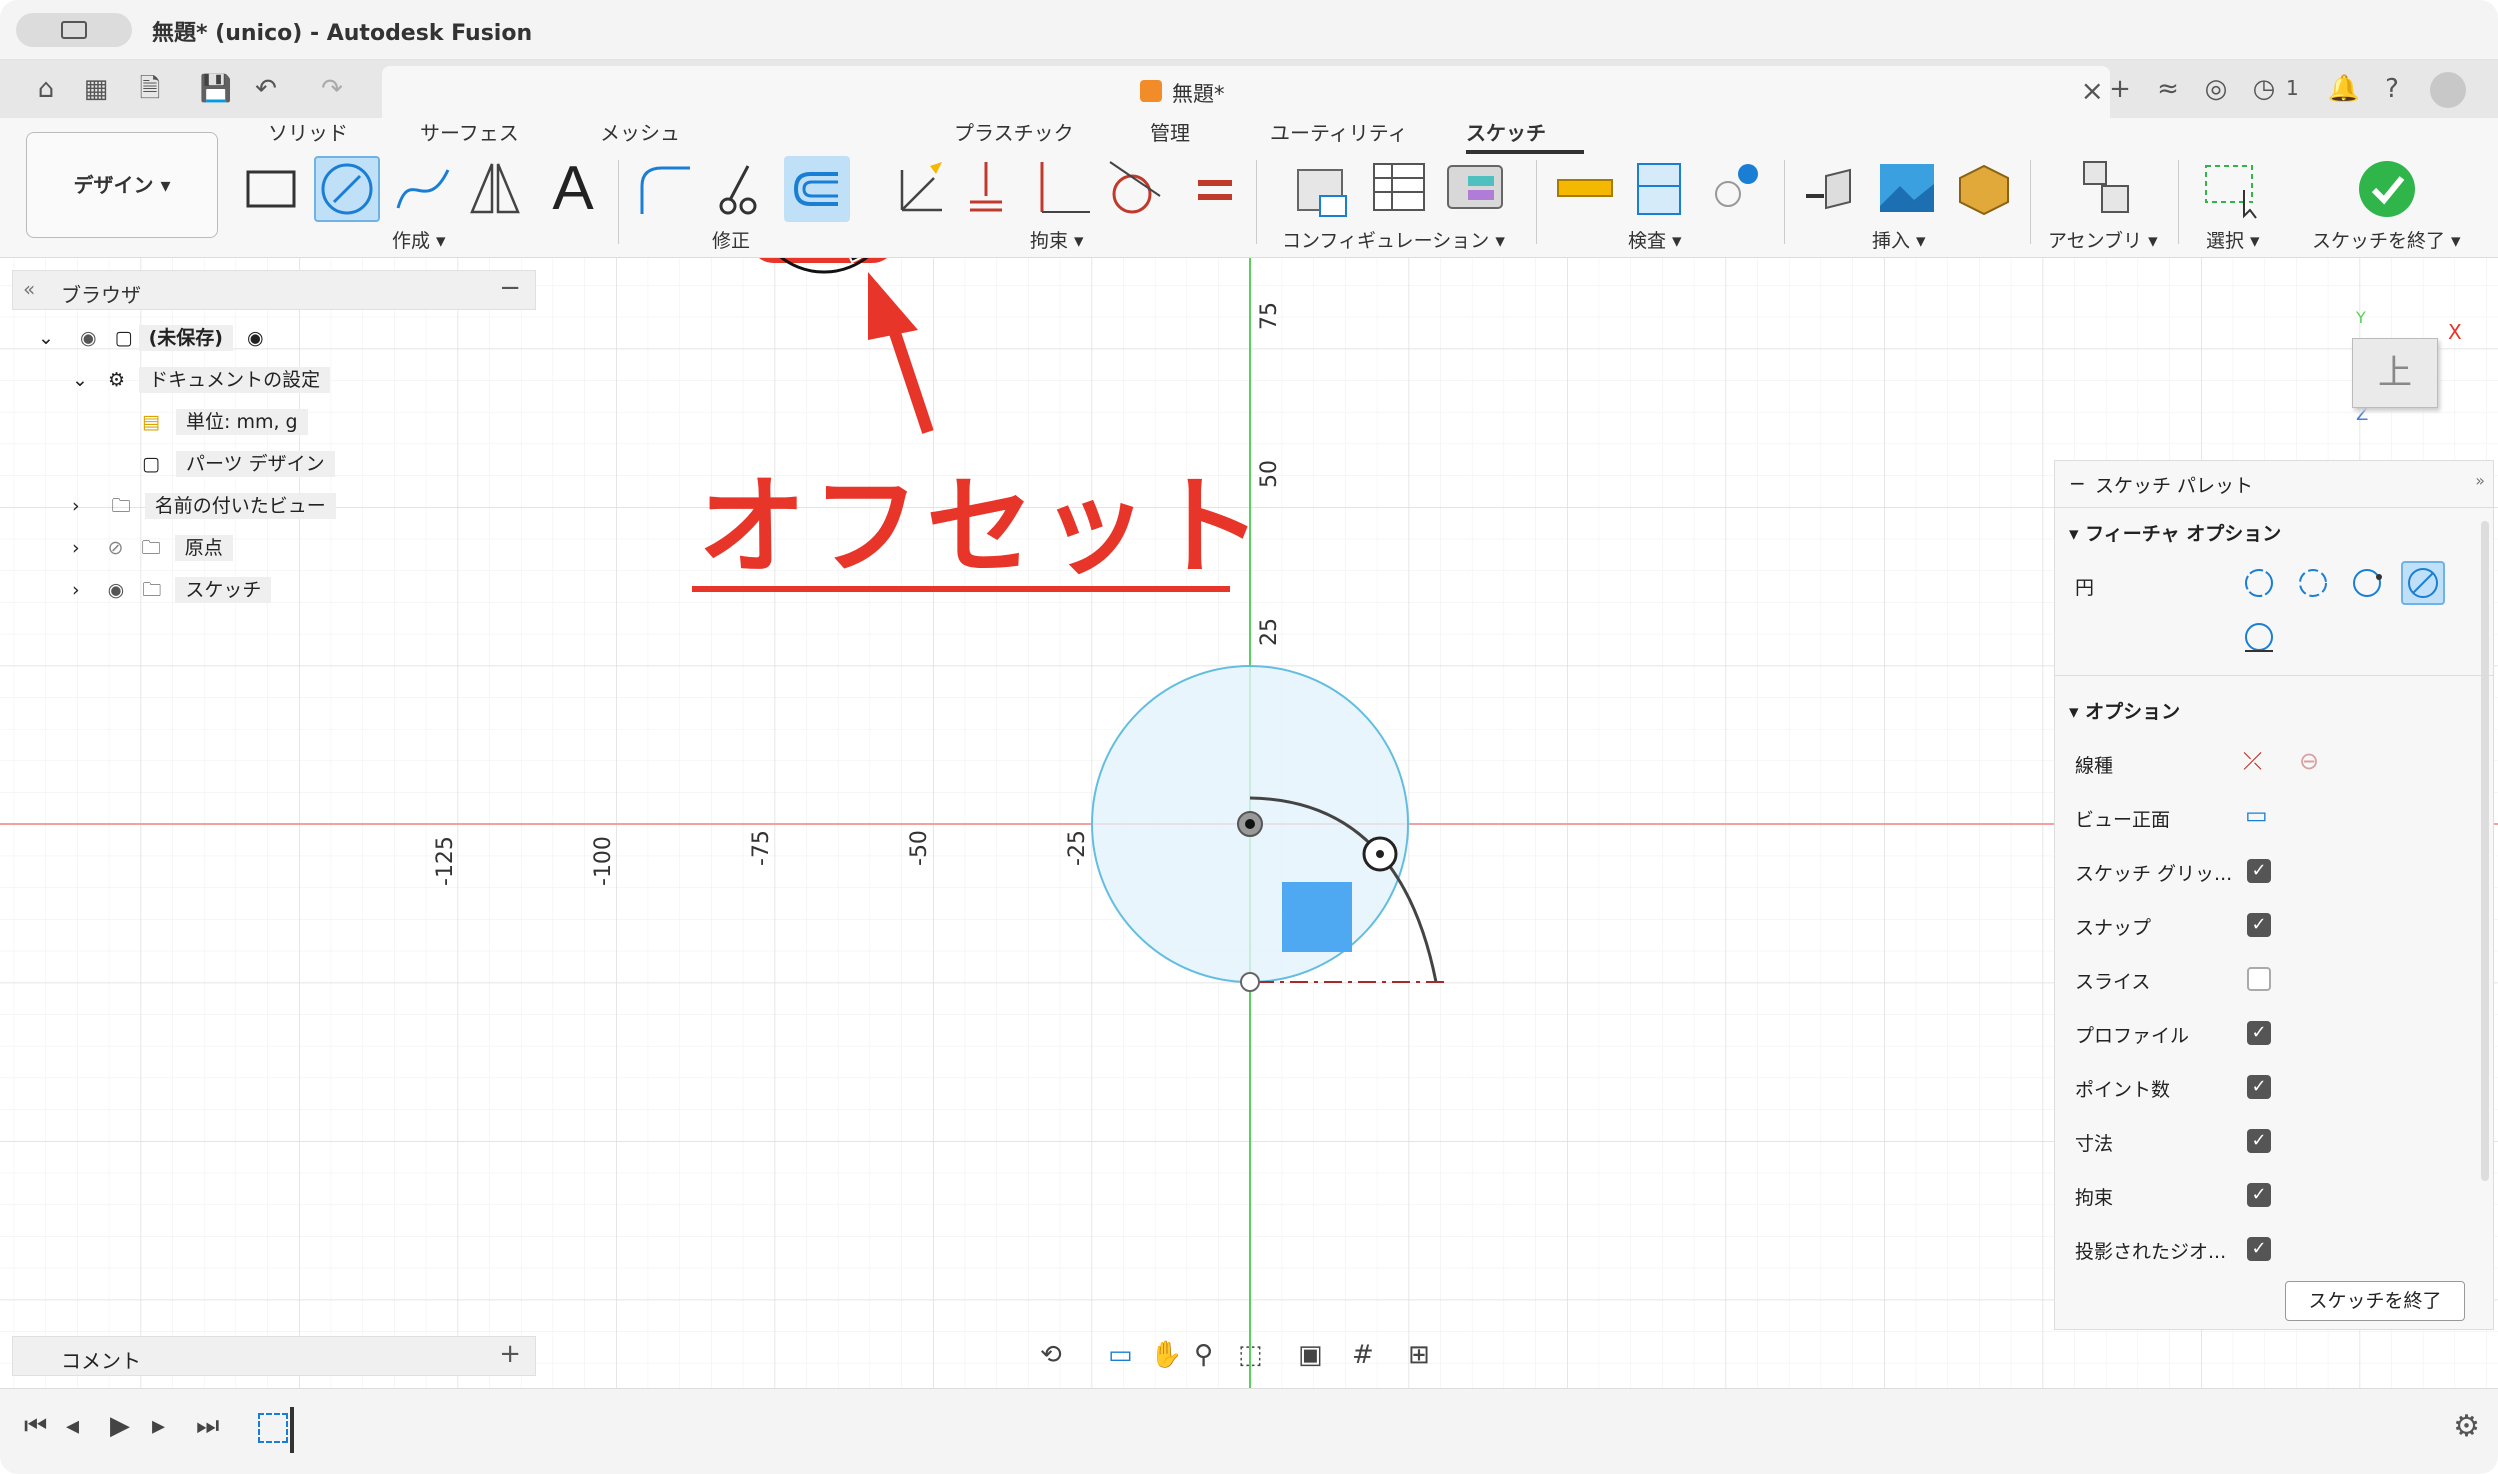 This screenshot has height=1474, width=2498. I want to click on collapse-panel-icon: «, so click(29, 289).